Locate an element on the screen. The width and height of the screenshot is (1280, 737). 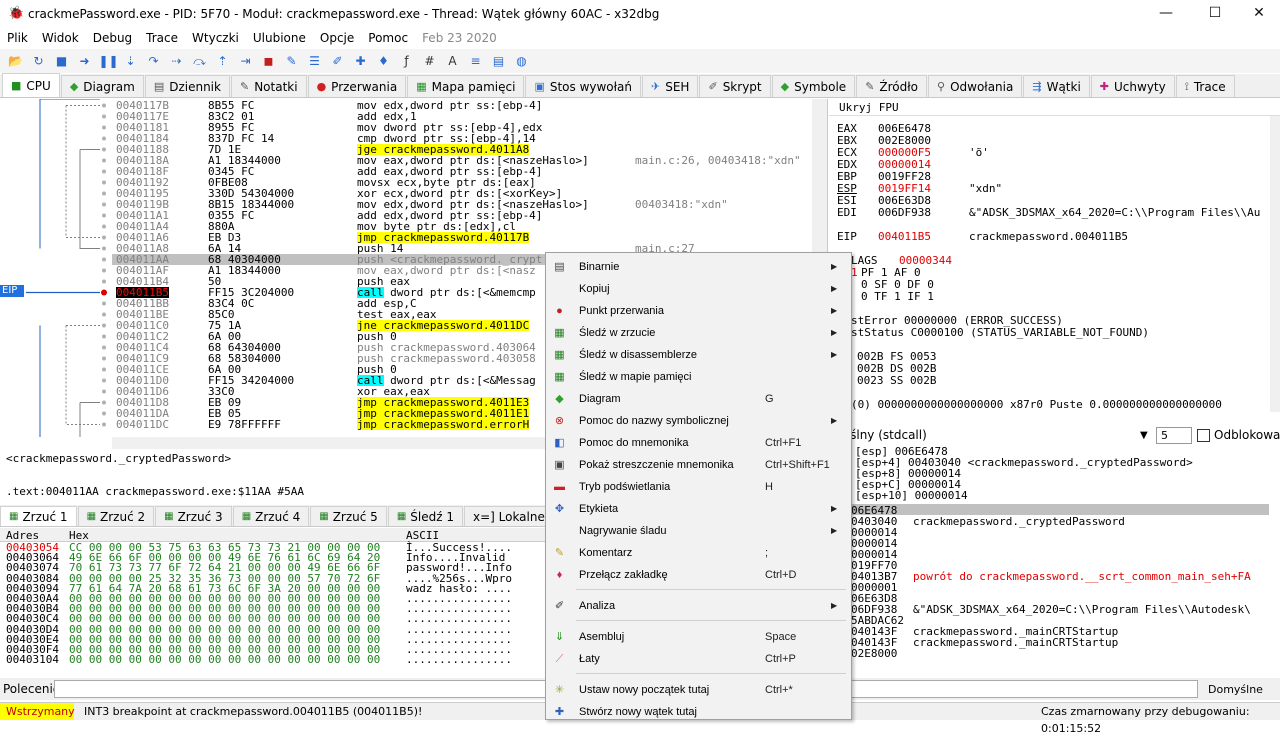
menu-item-16: ⇓ Asembluj Space is located at coordinates (698, 637).